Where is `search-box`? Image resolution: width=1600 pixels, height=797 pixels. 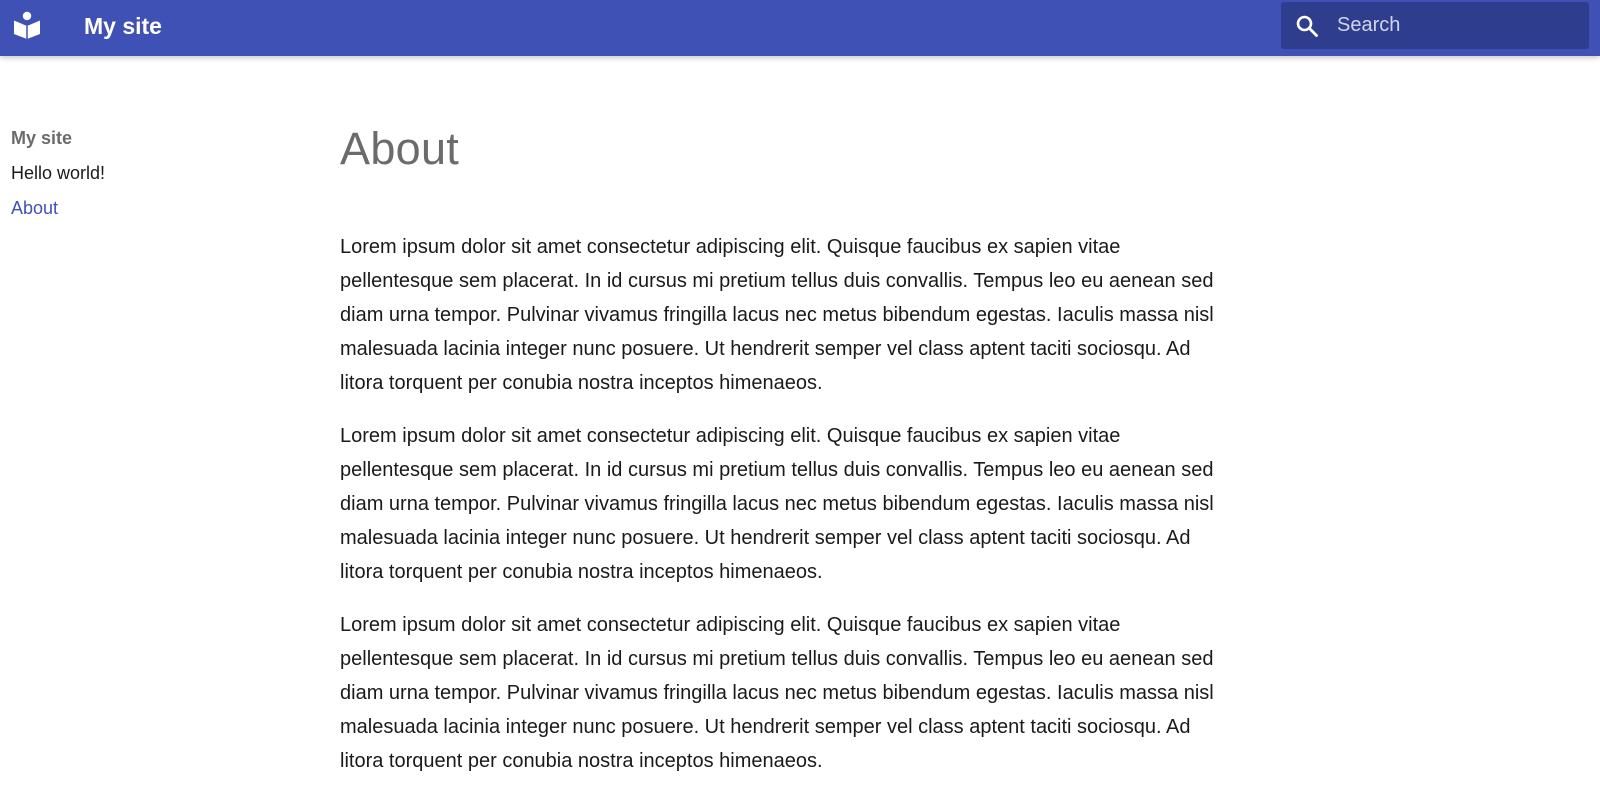 search-box is located at coordinates (1435, 25).